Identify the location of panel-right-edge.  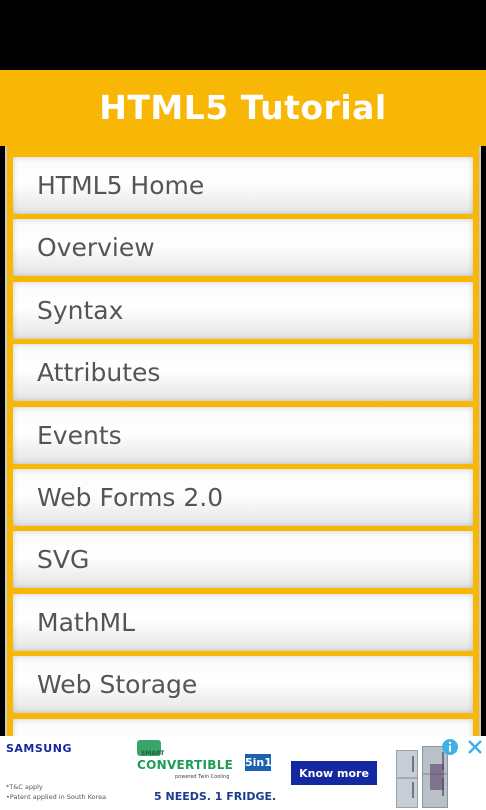
(480, 441).